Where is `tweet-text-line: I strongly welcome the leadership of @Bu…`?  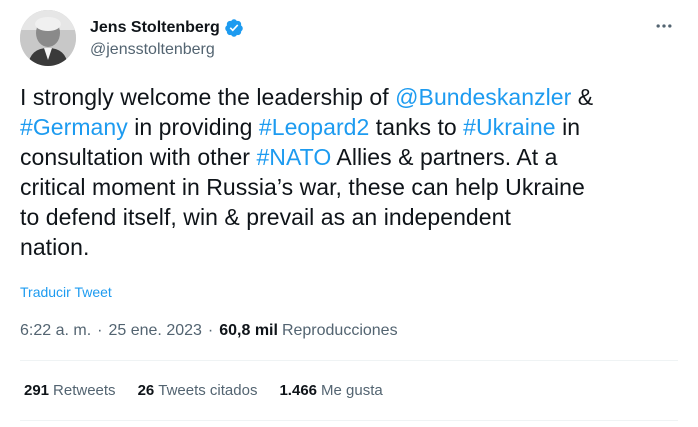 tweet-text-line: I strongly welcome the leadership of @Bu… is located at coordinates (356, 97).